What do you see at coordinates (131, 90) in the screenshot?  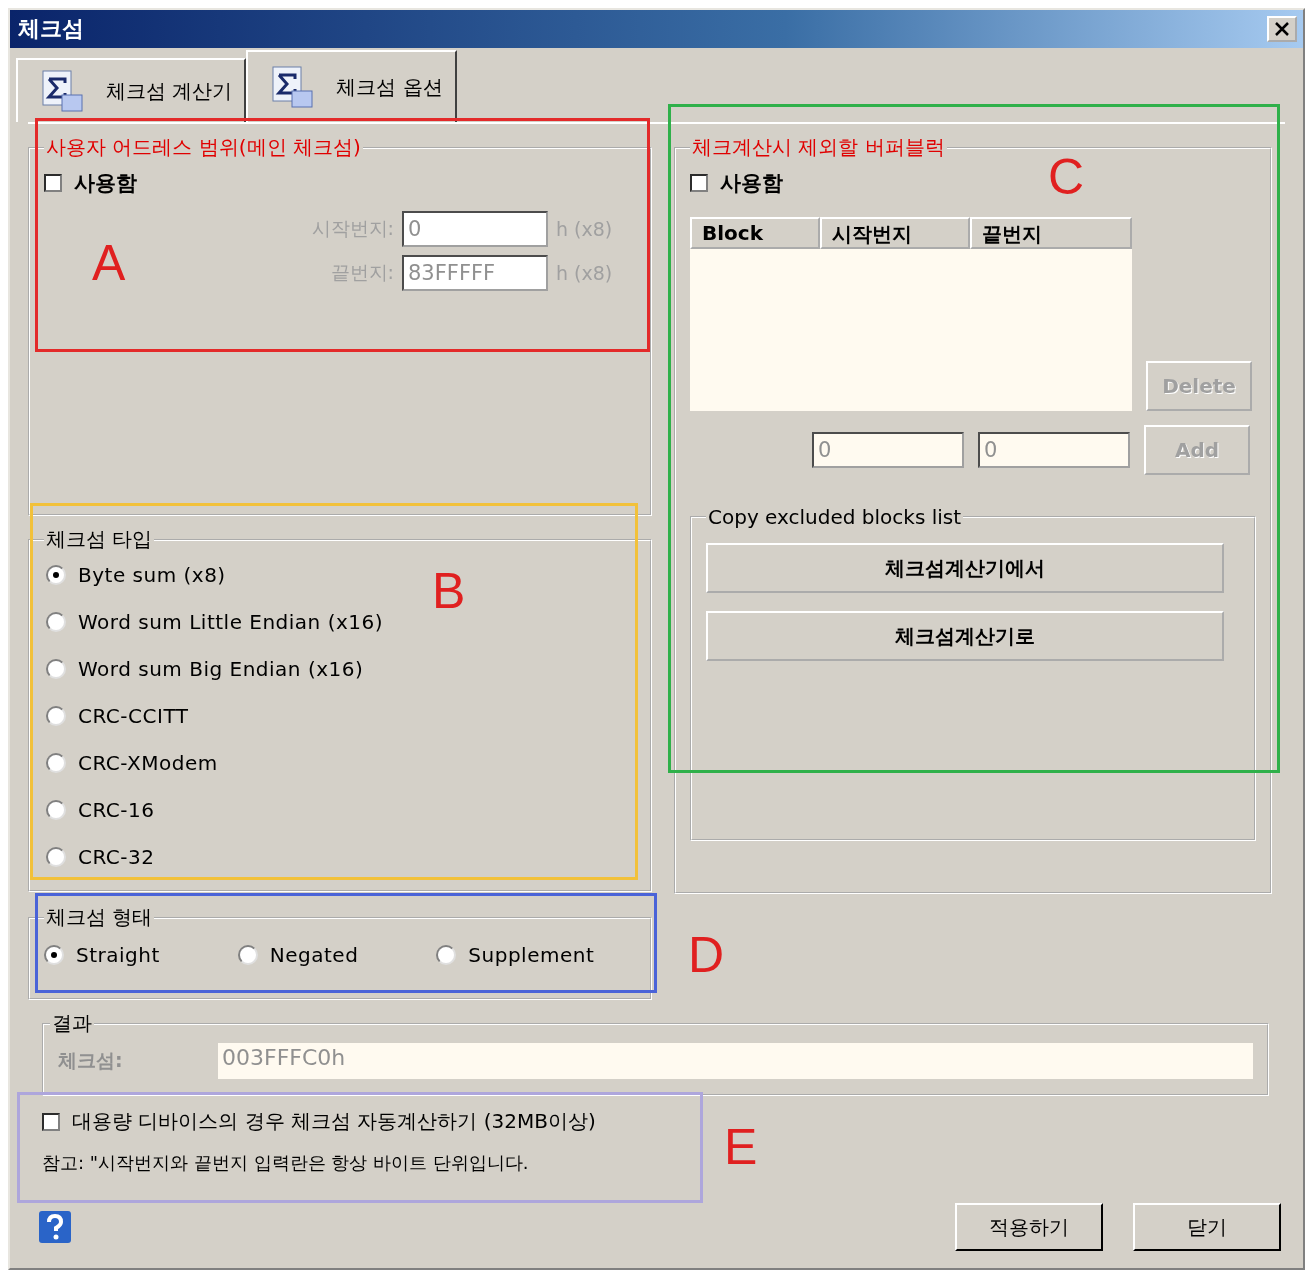 I see `tab: 체크섬 계산기` at bounding box center [131, 90].